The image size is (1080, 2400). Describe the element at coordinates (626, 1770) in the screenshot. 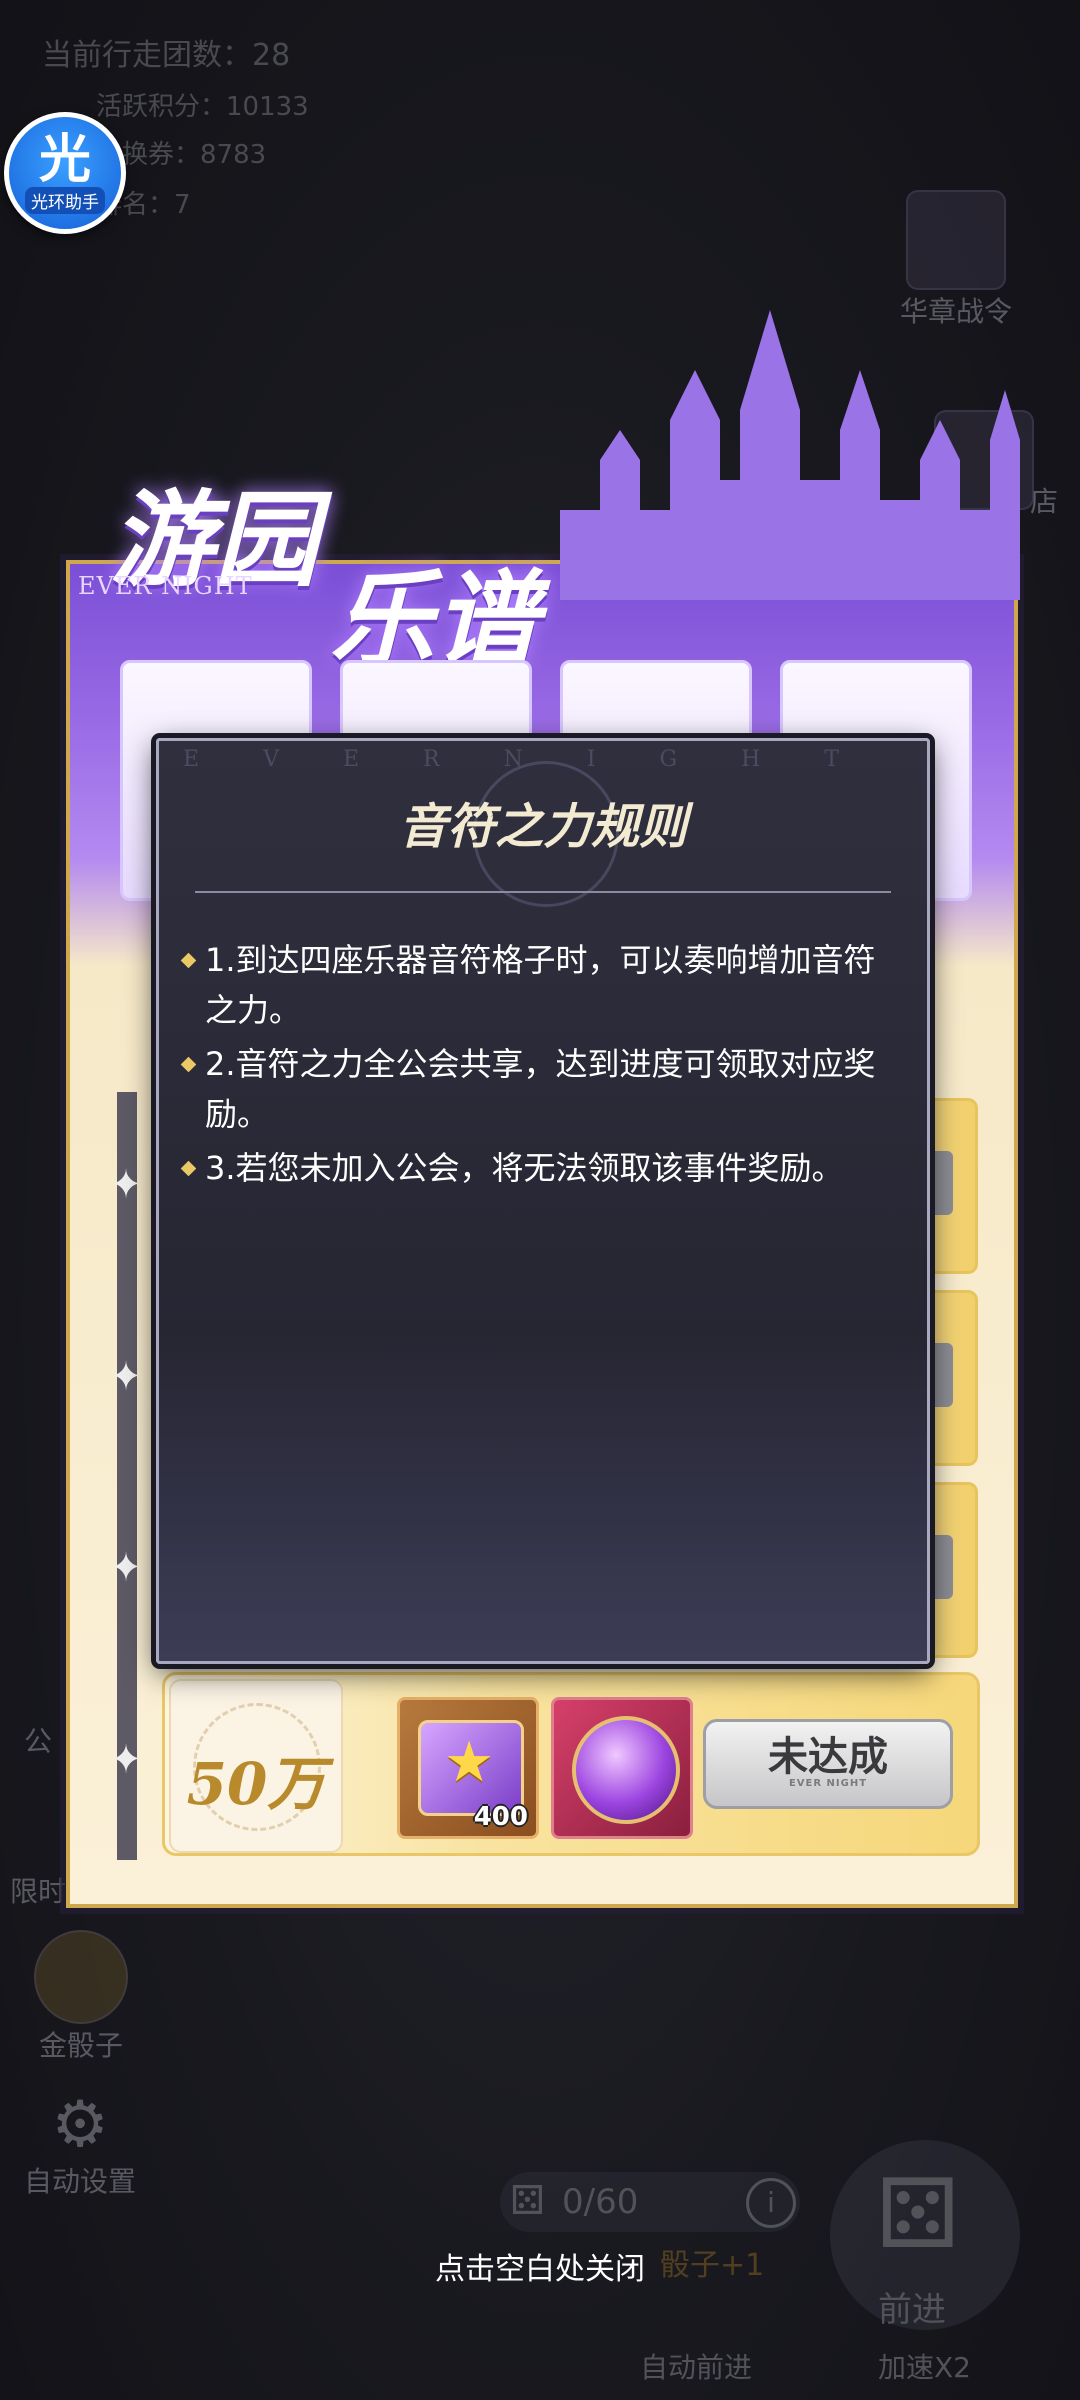

I see `orb-icon` at that location.